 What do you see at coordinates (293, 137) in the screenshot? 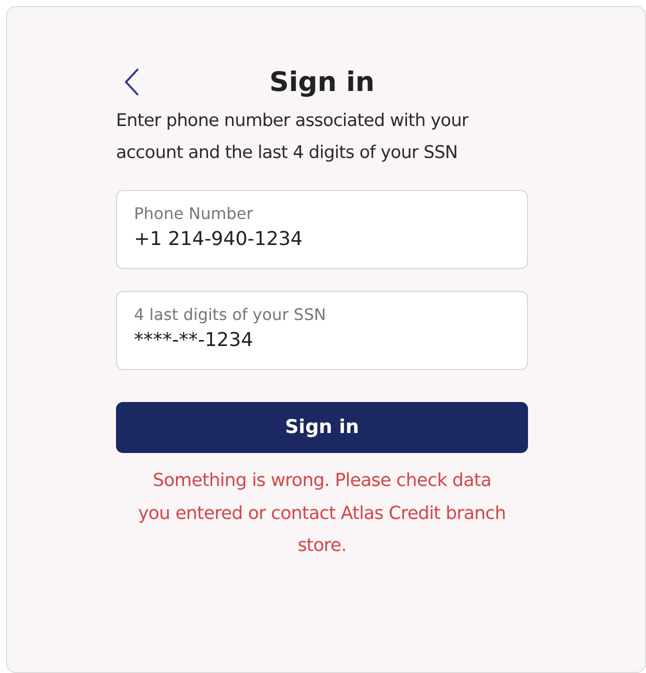
I see `instructions-text: Enter phone number associated with your account and the last 4 digits of your SSN` at bounding box center [293, 137].